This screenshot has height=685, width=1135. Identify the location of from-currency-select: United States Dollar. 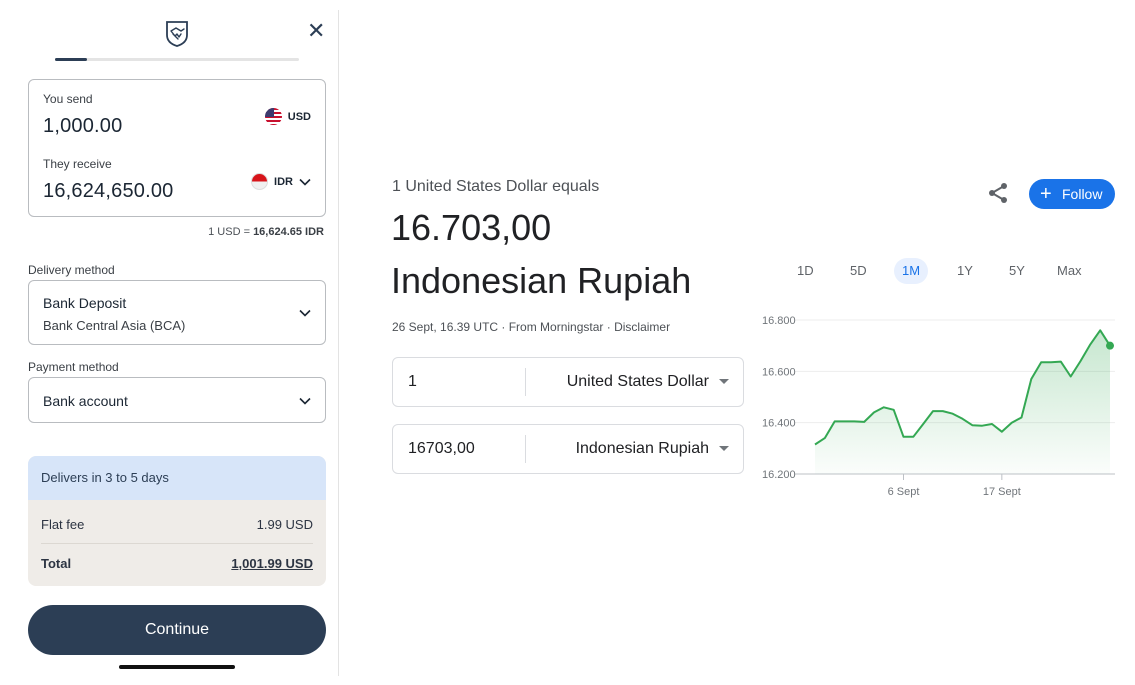
(638, 382).